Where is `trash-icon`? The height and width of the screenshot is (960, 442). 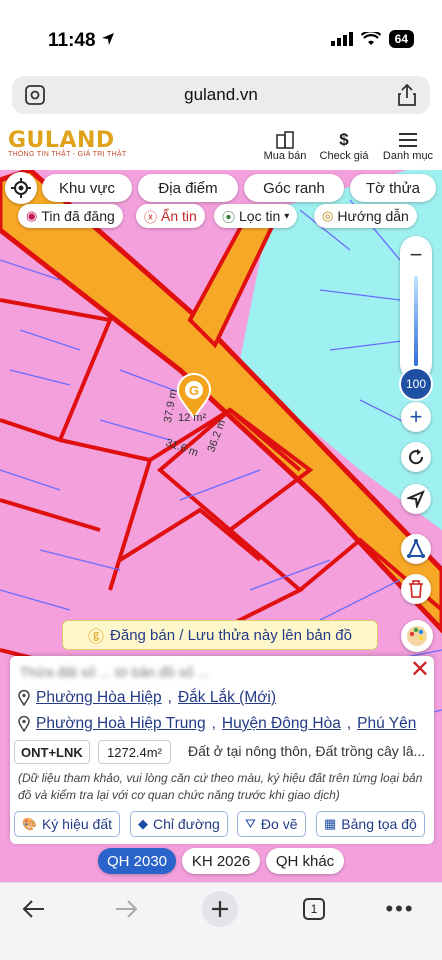 trash-icon is located at coordinates (416, 589).